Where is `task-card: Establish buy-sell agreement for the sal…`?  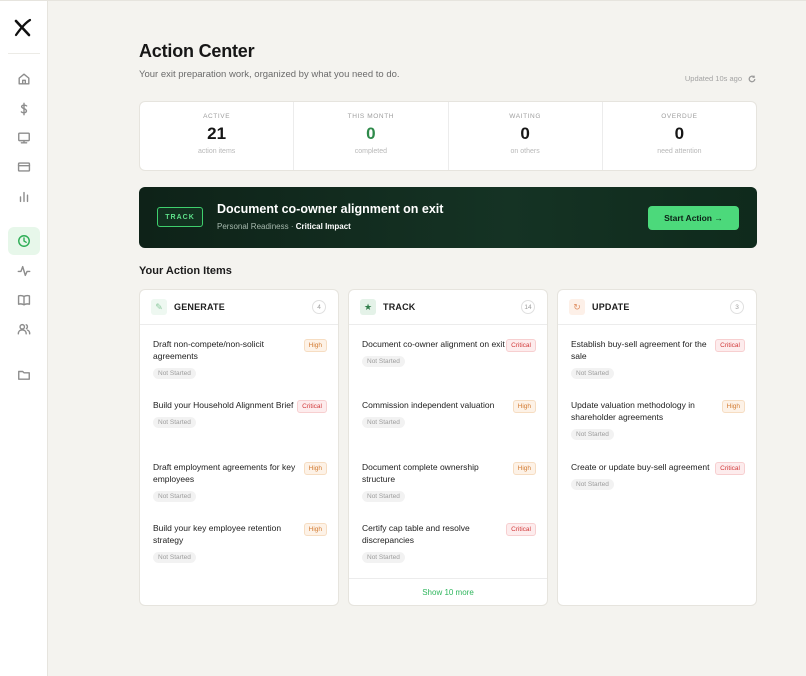
task-card: Establish buy-sell agreement for the sal… is located at coordinates (658, 359).